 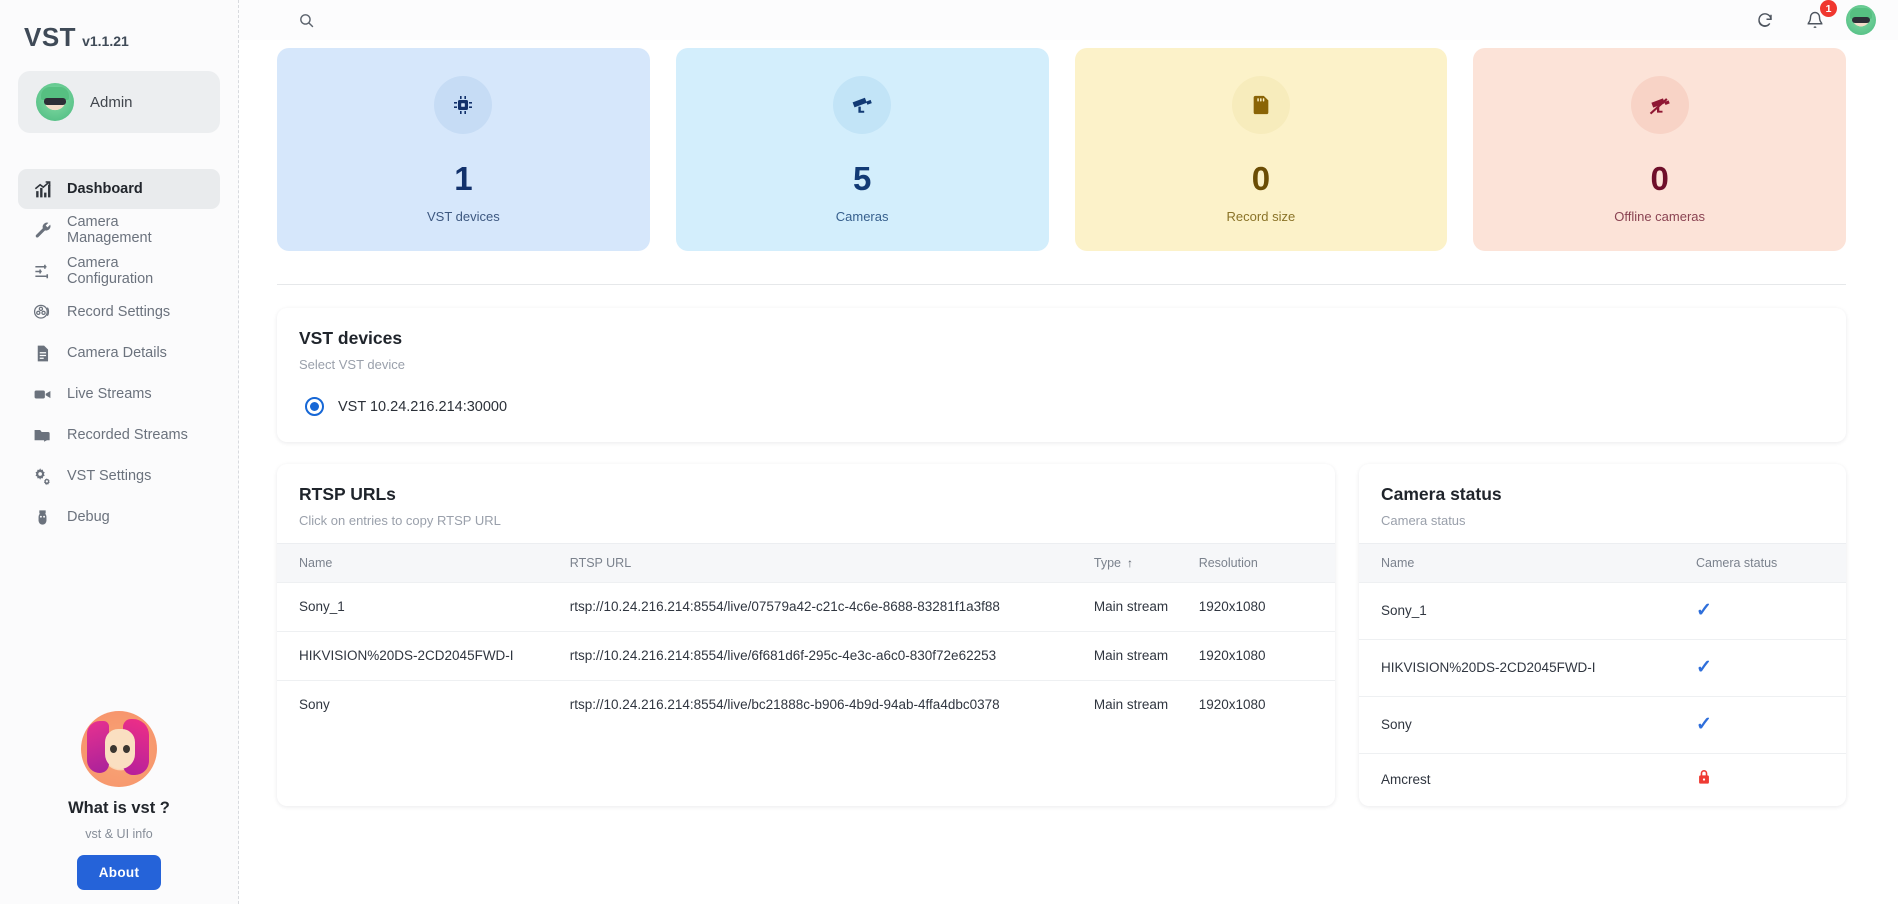 I want to click on camera-status-table-head: Name Camera status, so click(x=1602, y=563).